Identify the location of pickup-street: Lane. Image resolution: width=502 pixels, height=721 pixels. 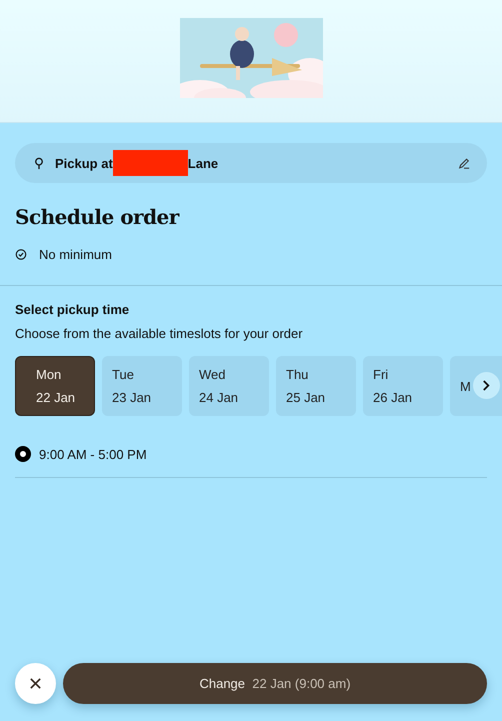
(203, 163).